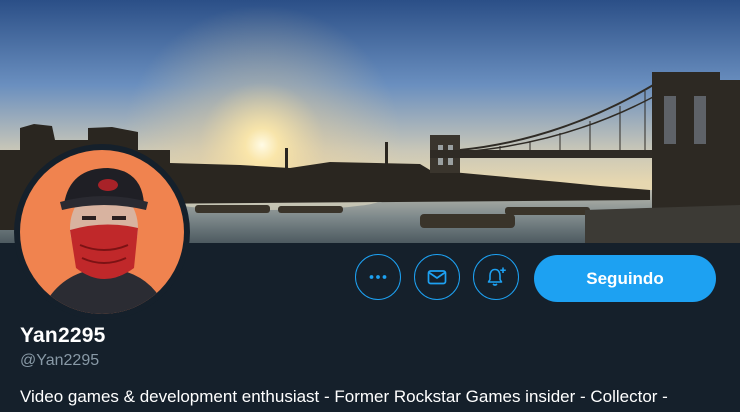  I want to click on avatar, so click(102, 232).